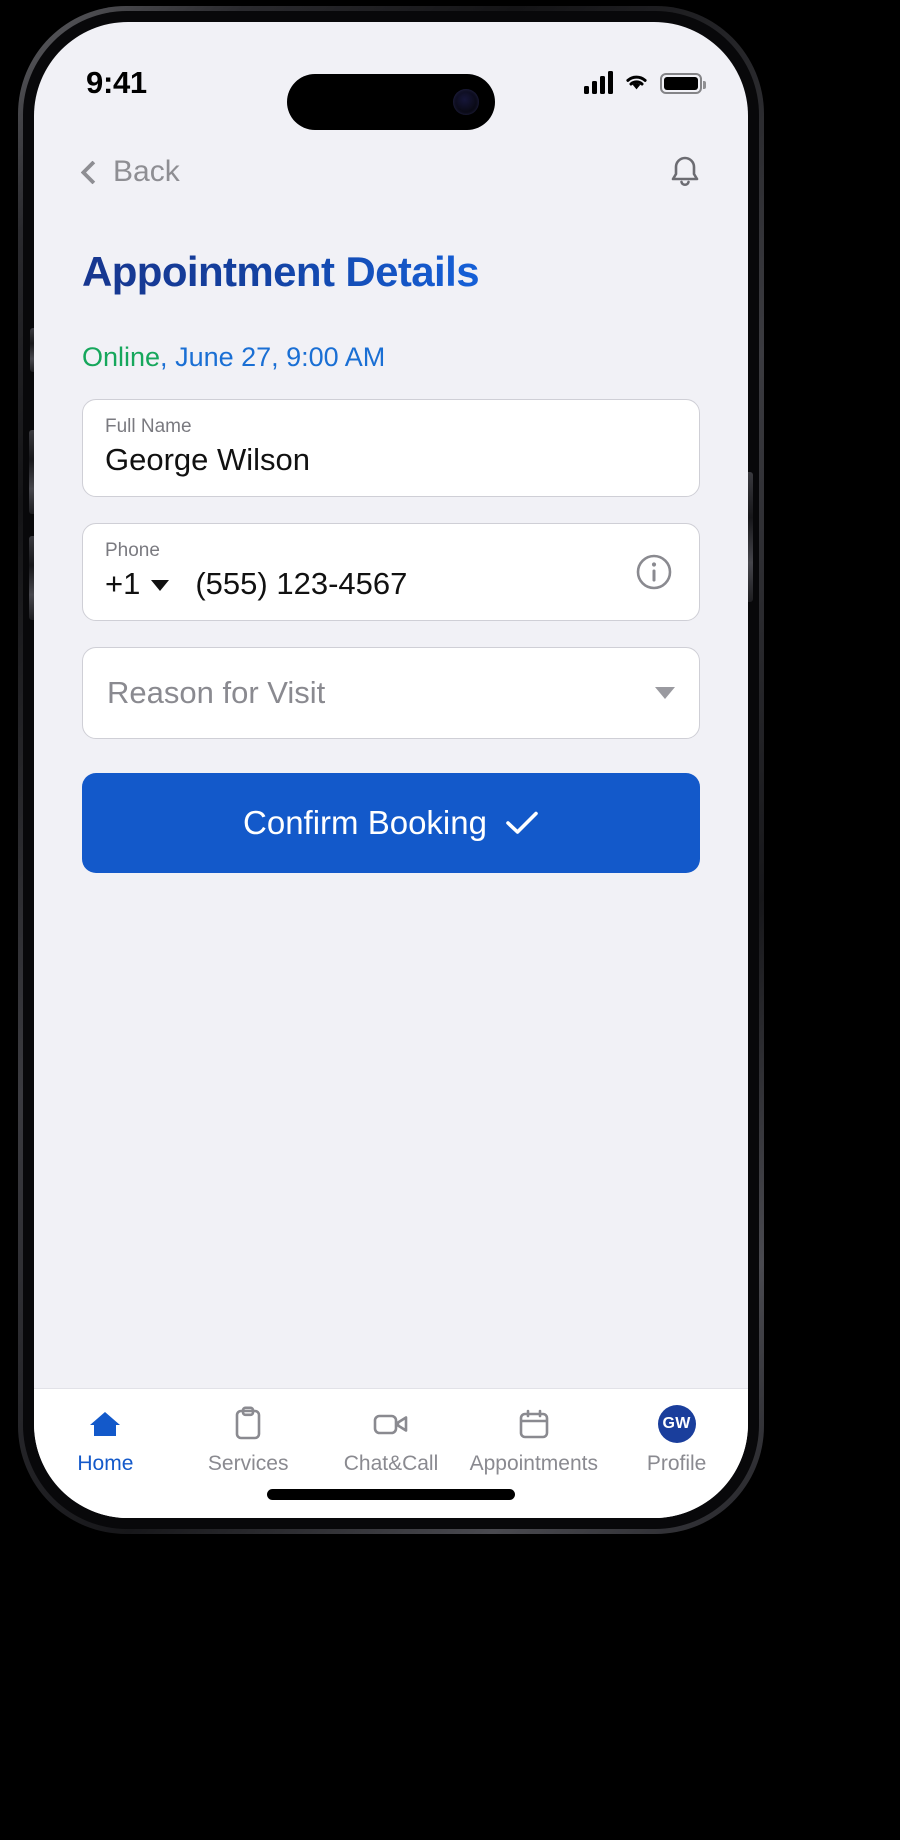 Image resolution: width=900 pixels, height=1840 pixels. I want to click on country-code-value: +1, so click(122, 584).